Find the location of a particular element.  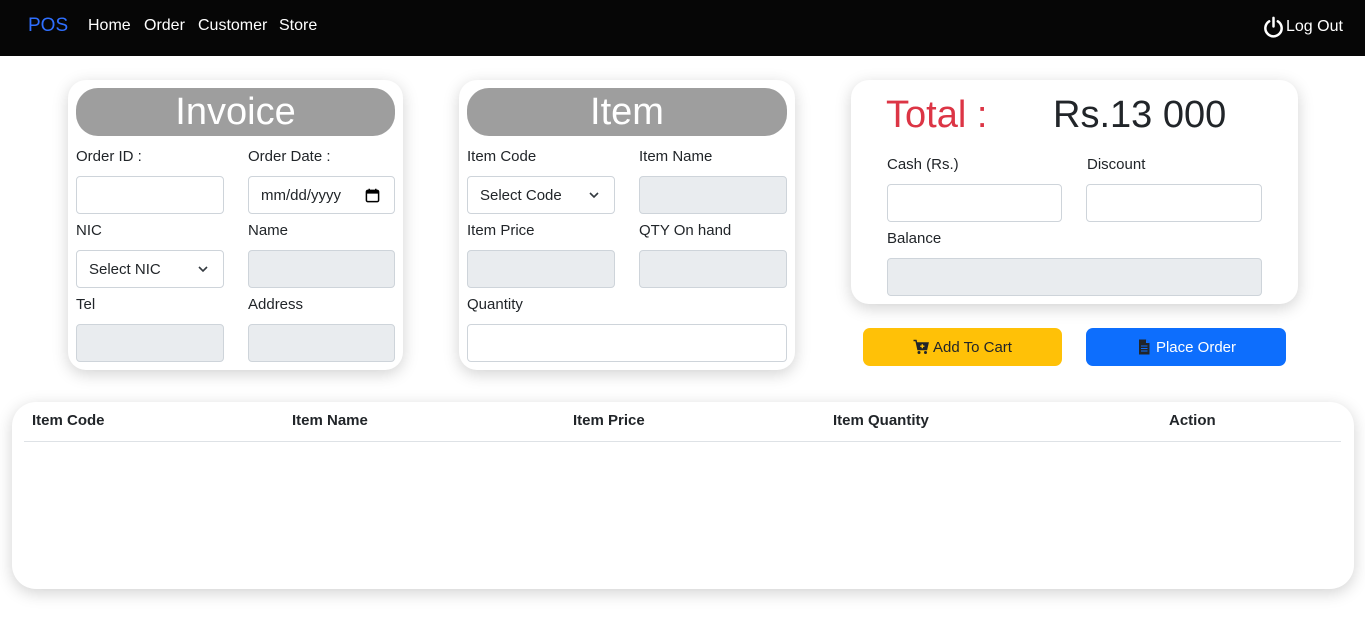

item-name-field is located at coordinates (713, 195).